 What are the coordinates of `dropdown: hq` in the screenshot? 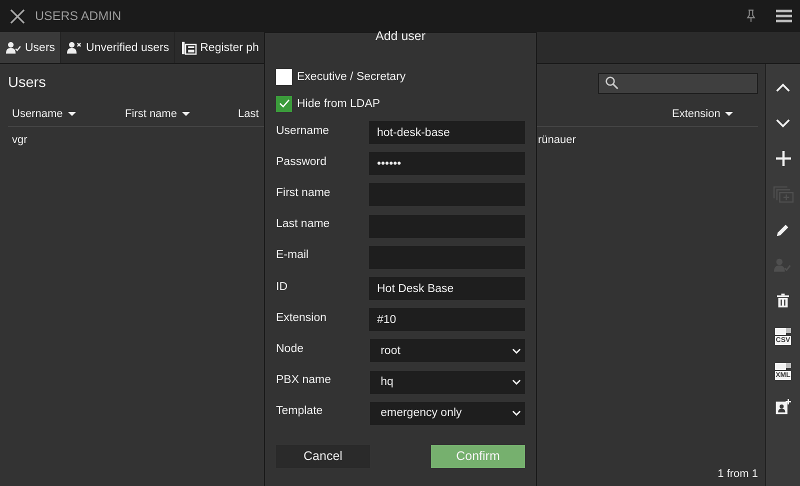 It's located at (447, 382).